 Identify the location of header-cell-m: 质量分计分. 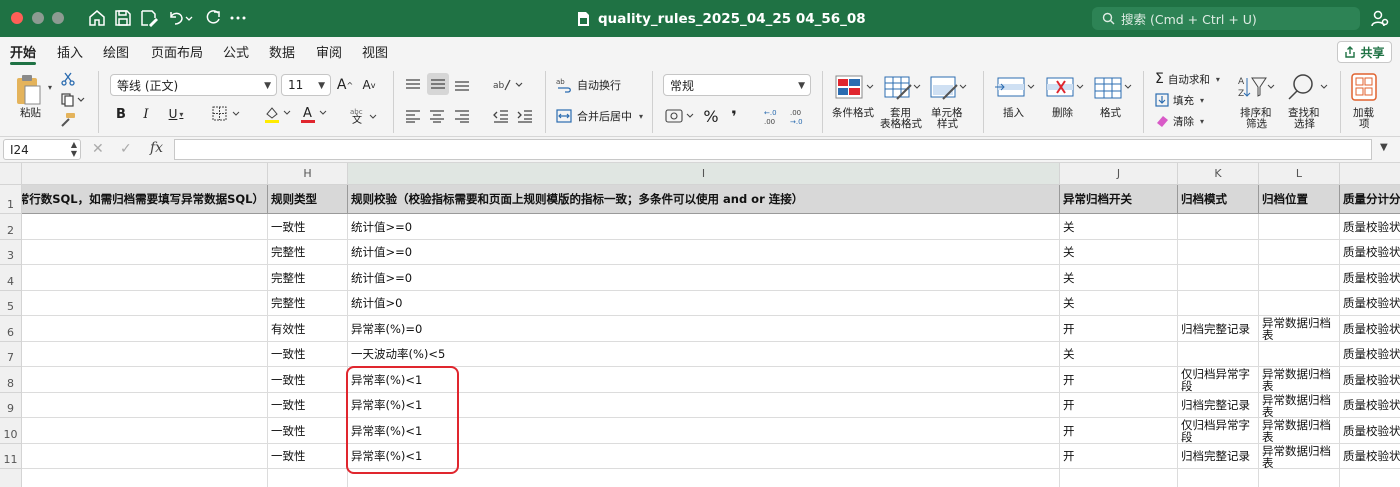
(1370, 199).